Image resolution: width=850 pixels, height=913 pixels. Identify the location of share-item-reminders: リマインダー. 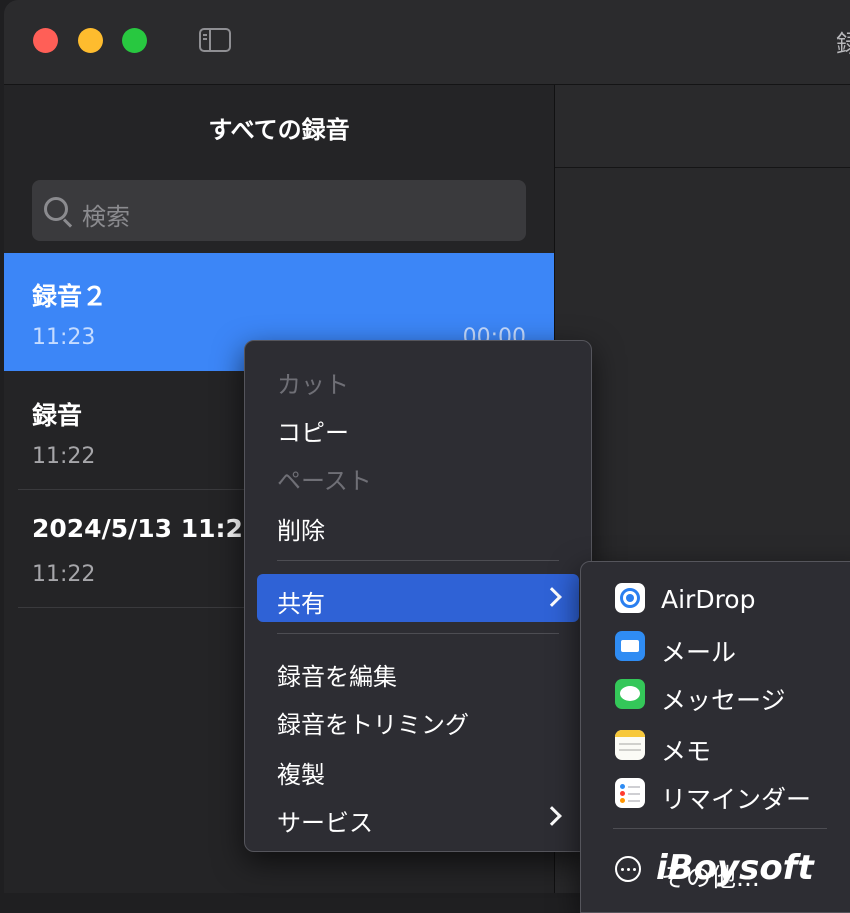
(715, 794).